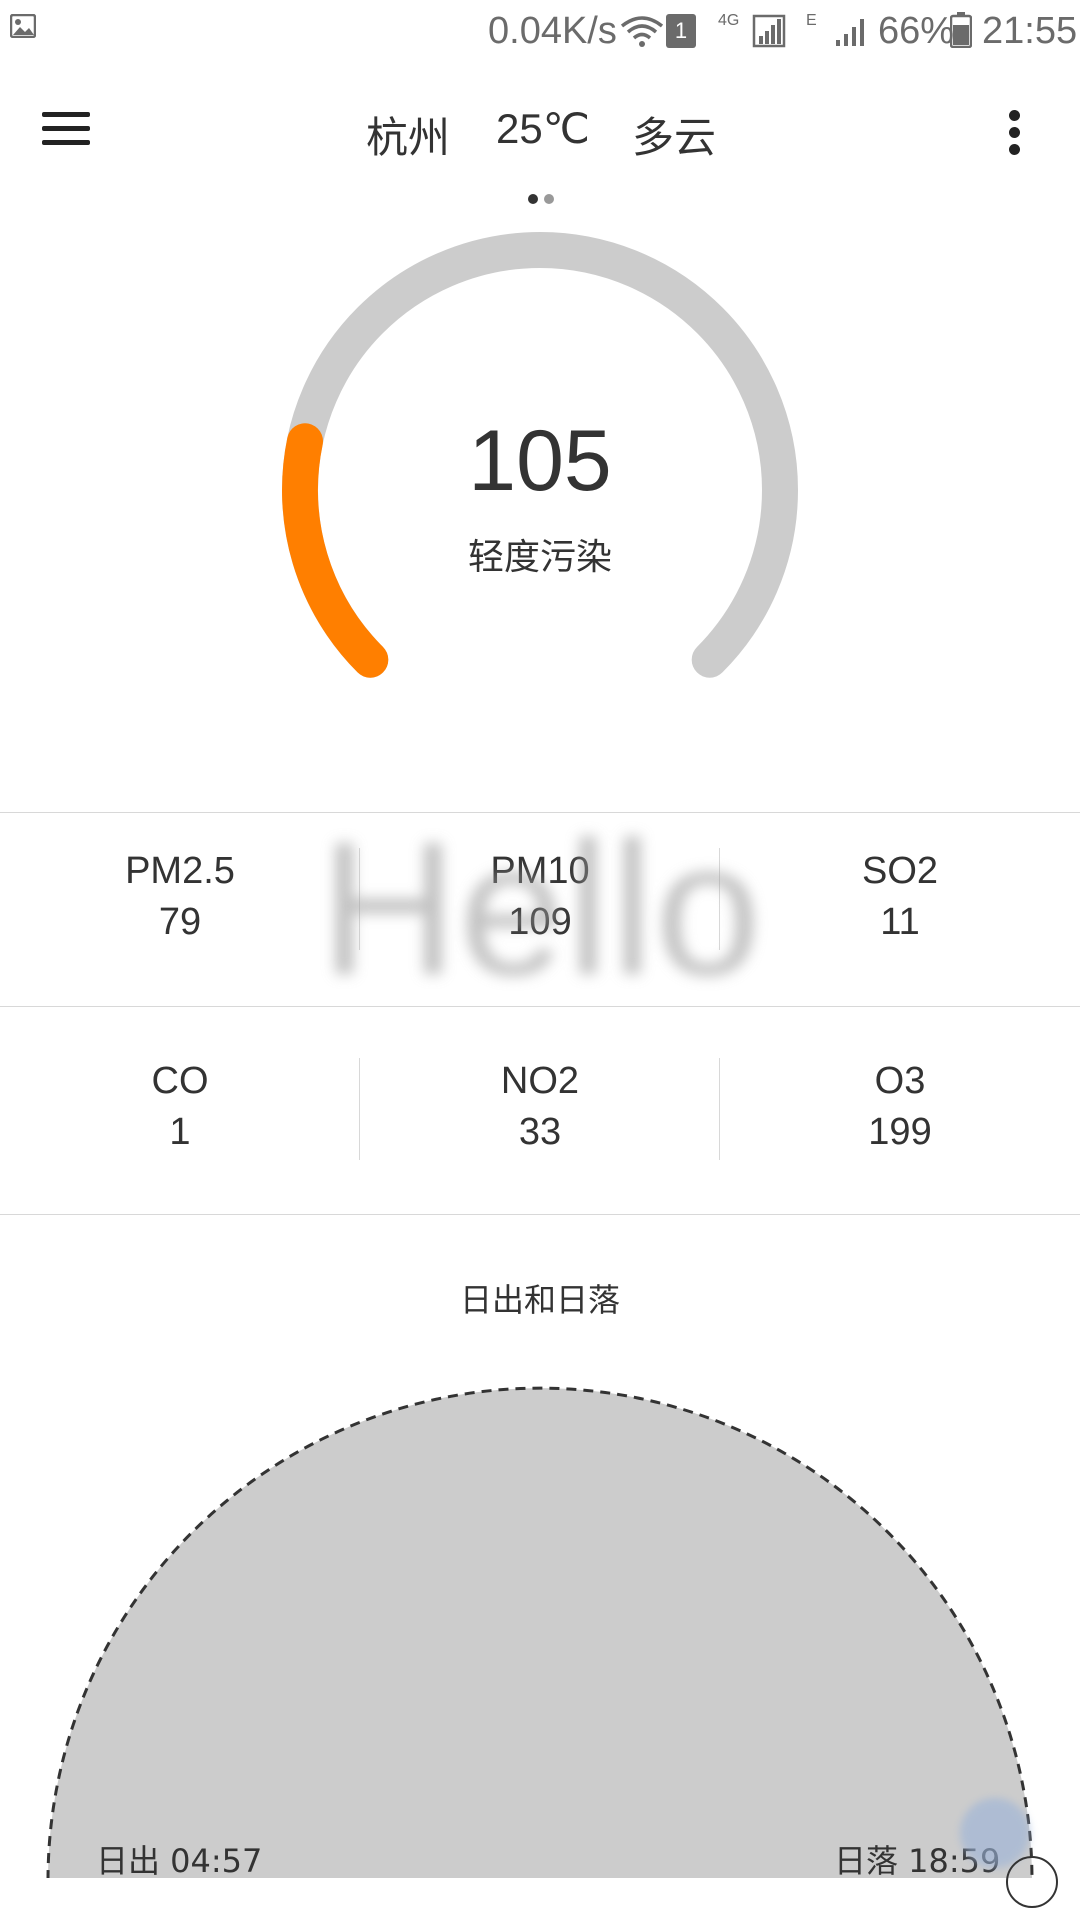 Image resolution: width=1080 pixels, height=1920 pixels. What do you see at coordinates (900, 1132) in the screenshot?
I see `pollutant-value: 199` at bounding box center [900, 1132].